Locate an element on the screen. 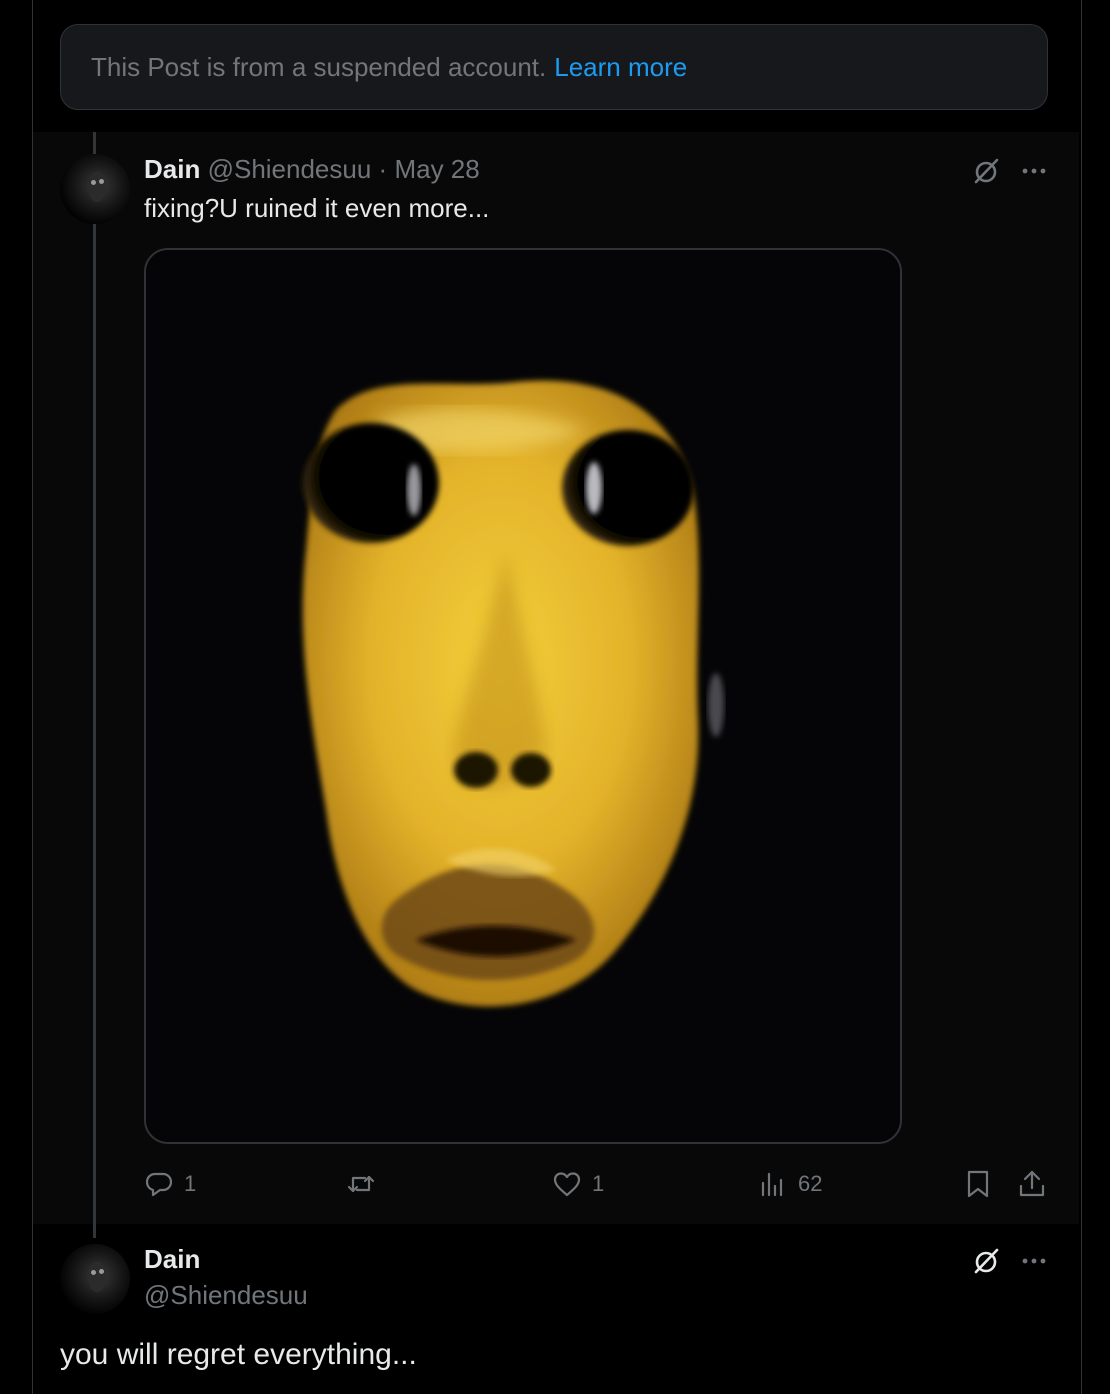 The height and width of the screenshot is (1394, 1110). reply-icon is located at coordinates (159, 1184).